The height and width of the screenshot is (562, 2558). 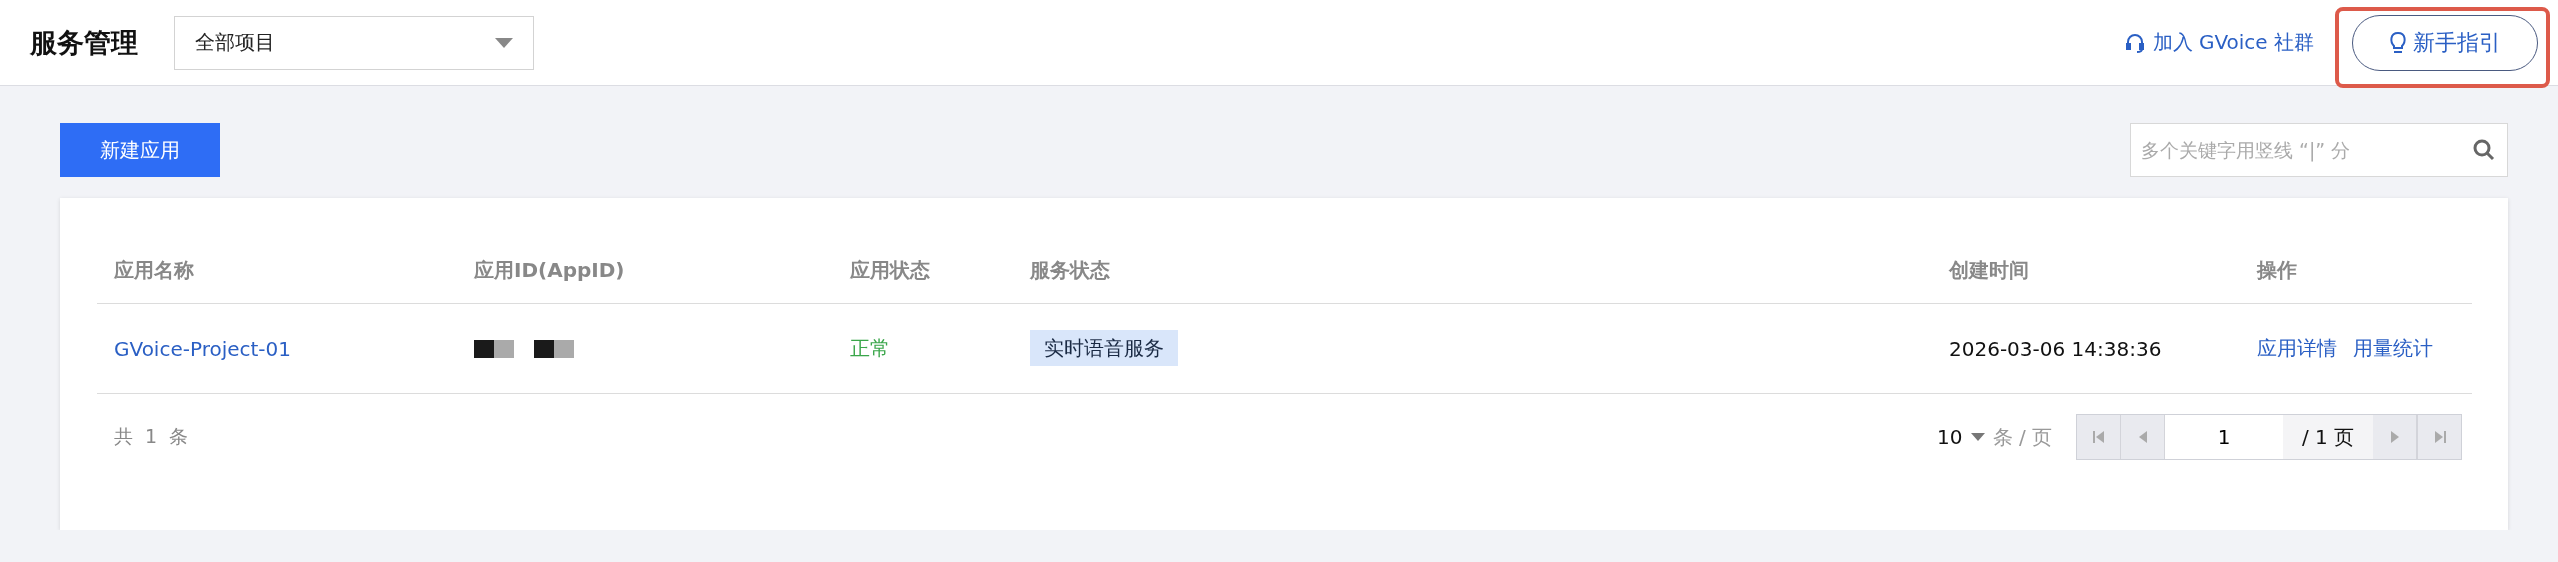 I want to click on right-triangle-icon, so click(x=2394, y=437).